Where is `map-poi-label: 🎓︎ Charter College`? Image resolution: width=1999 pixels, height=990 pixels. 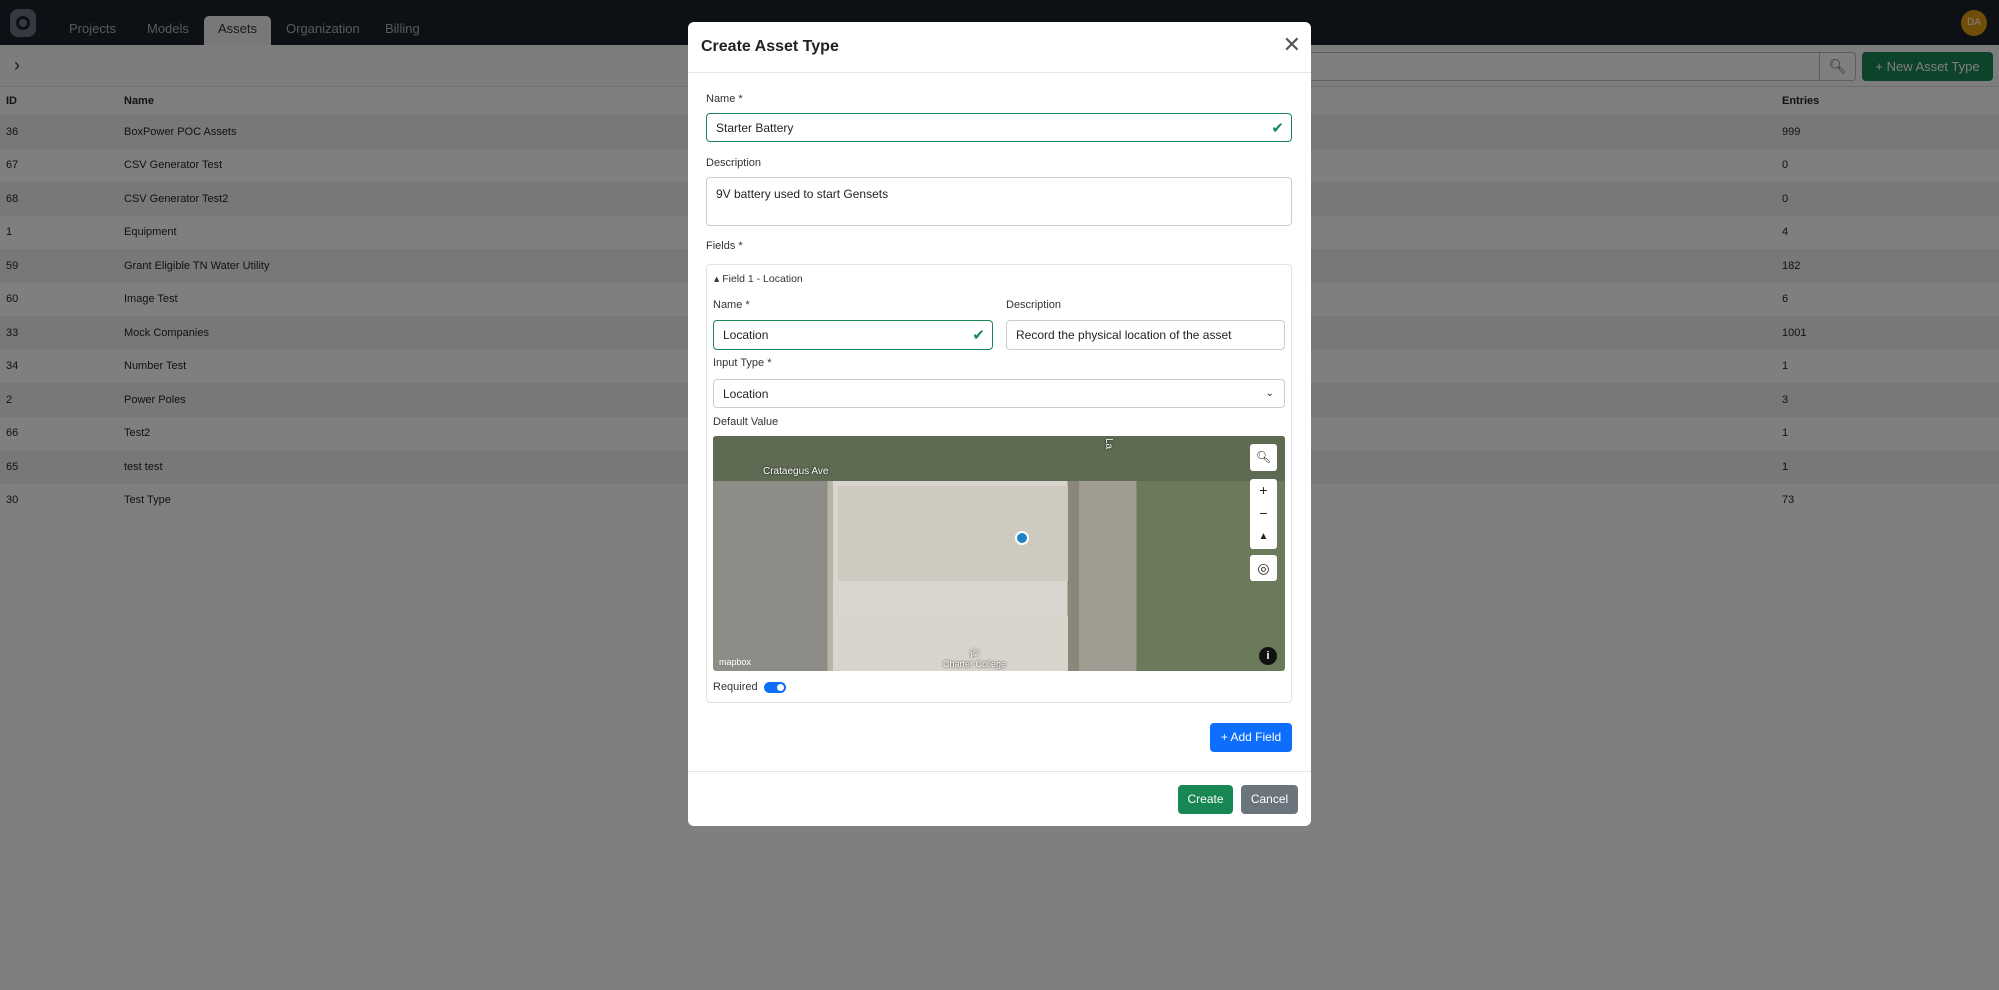 map-poi-label: 🎓︎ Charter College is located at coordinates (974, 658).